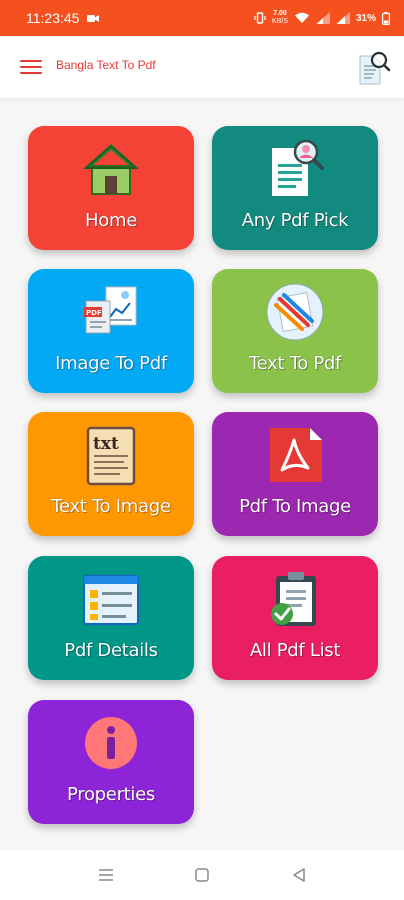 Image resolution: width=404 pixels, height=900 pixels. I want to click on pencils-icon, so click(295, 312).